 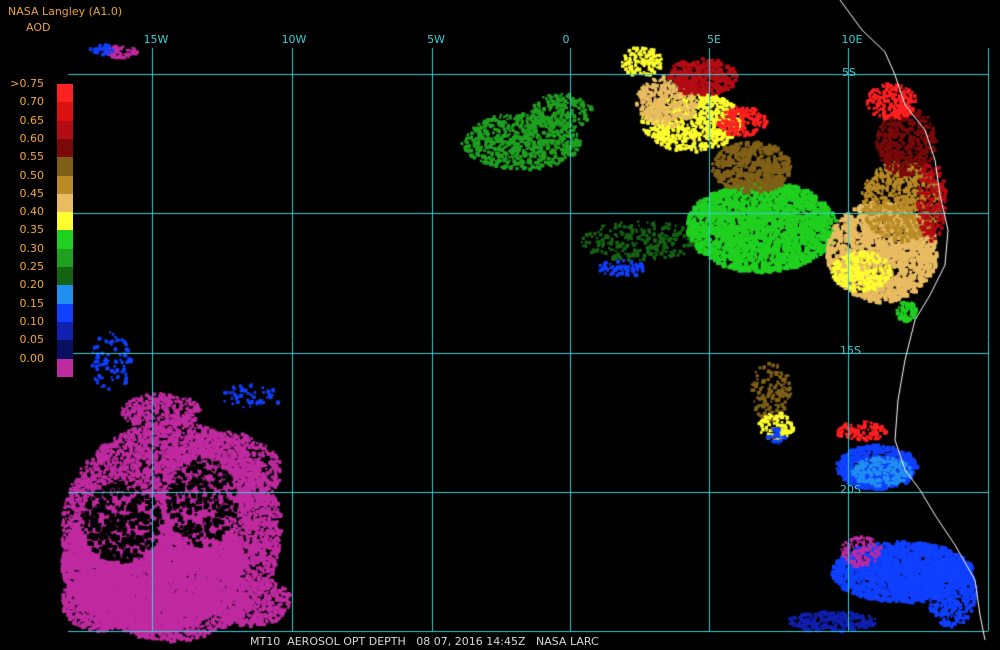 What do you see at coordinates (32, 303) in the screenshot?
I see `legend-label: 0.15` at bounding box center [32, 303].